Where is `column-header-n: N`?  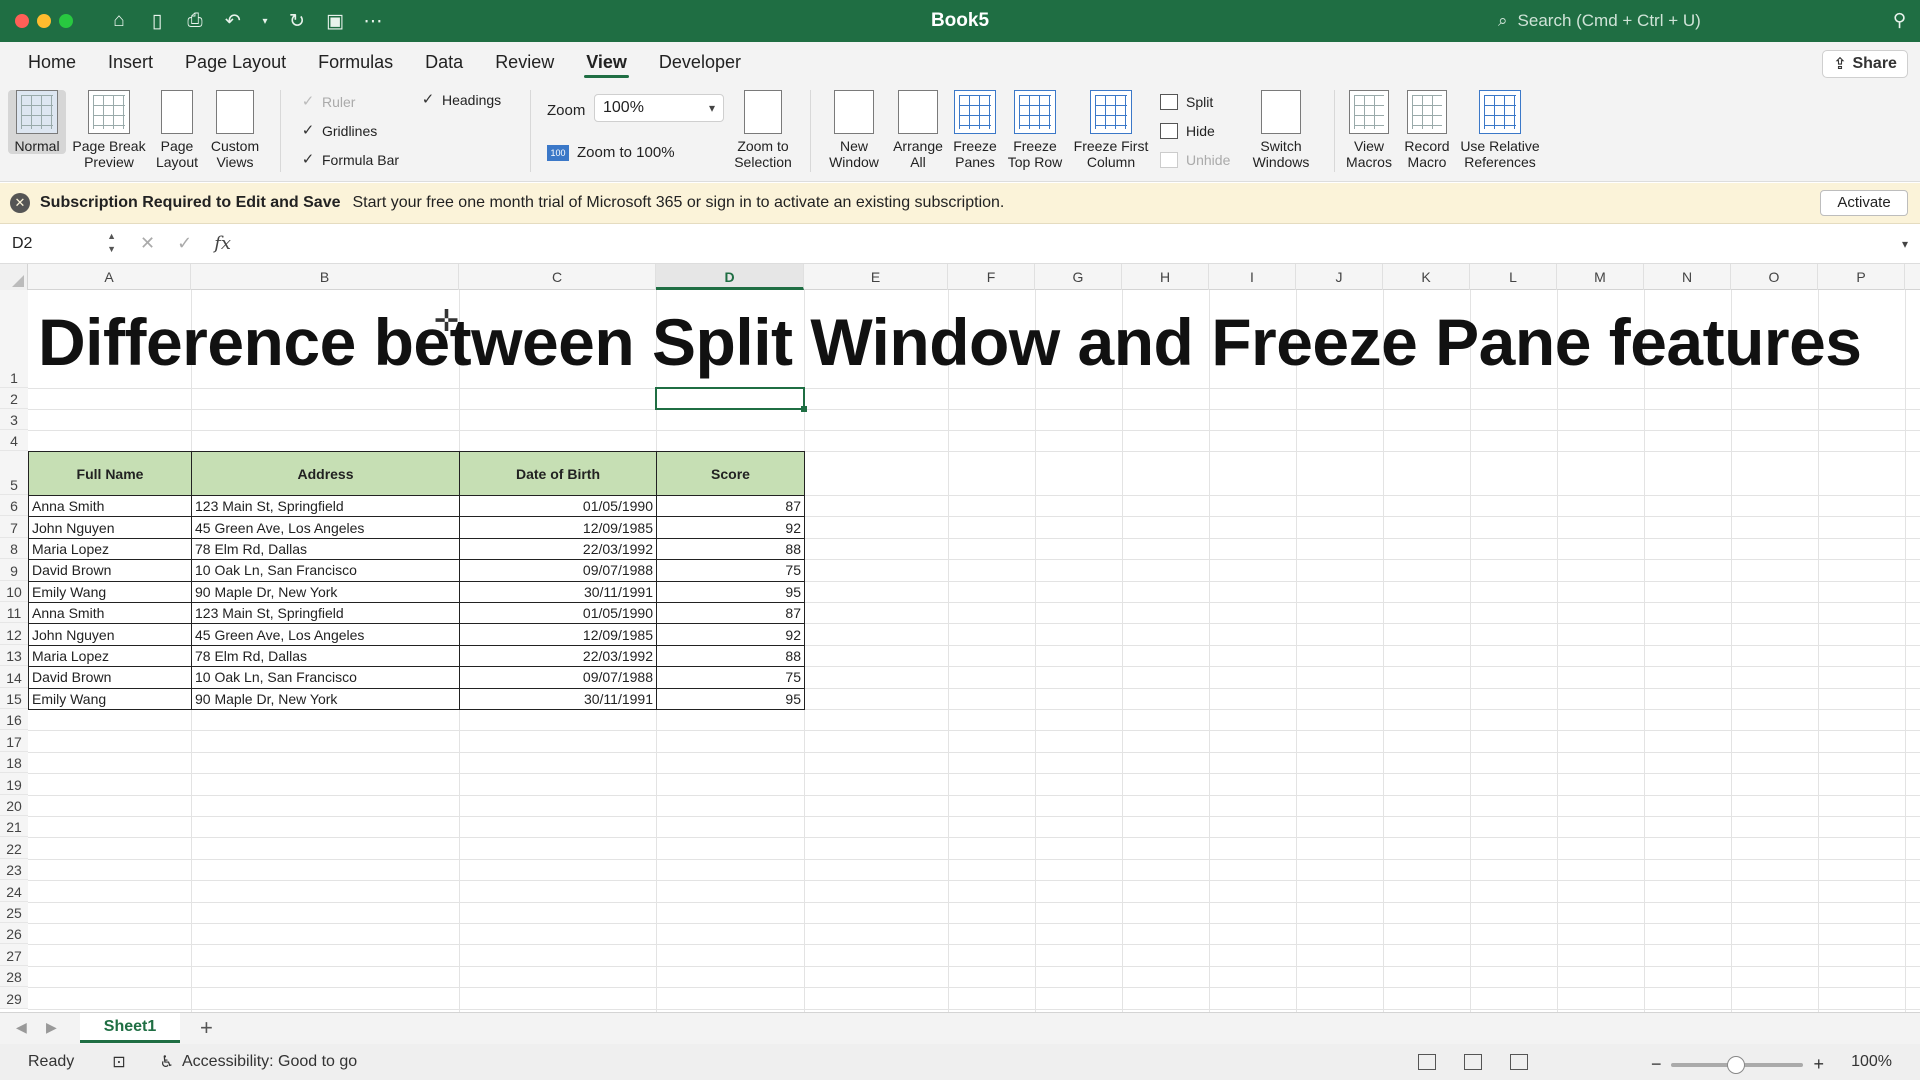 column-header-n: N is located at coordinates (1687, 277).